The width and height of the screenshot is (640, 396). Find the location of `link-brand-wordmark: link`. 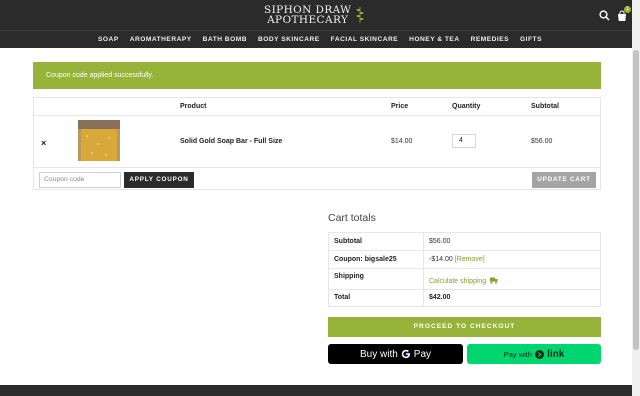

link-brand-wordmark: link is located at coordinates (556, 354).